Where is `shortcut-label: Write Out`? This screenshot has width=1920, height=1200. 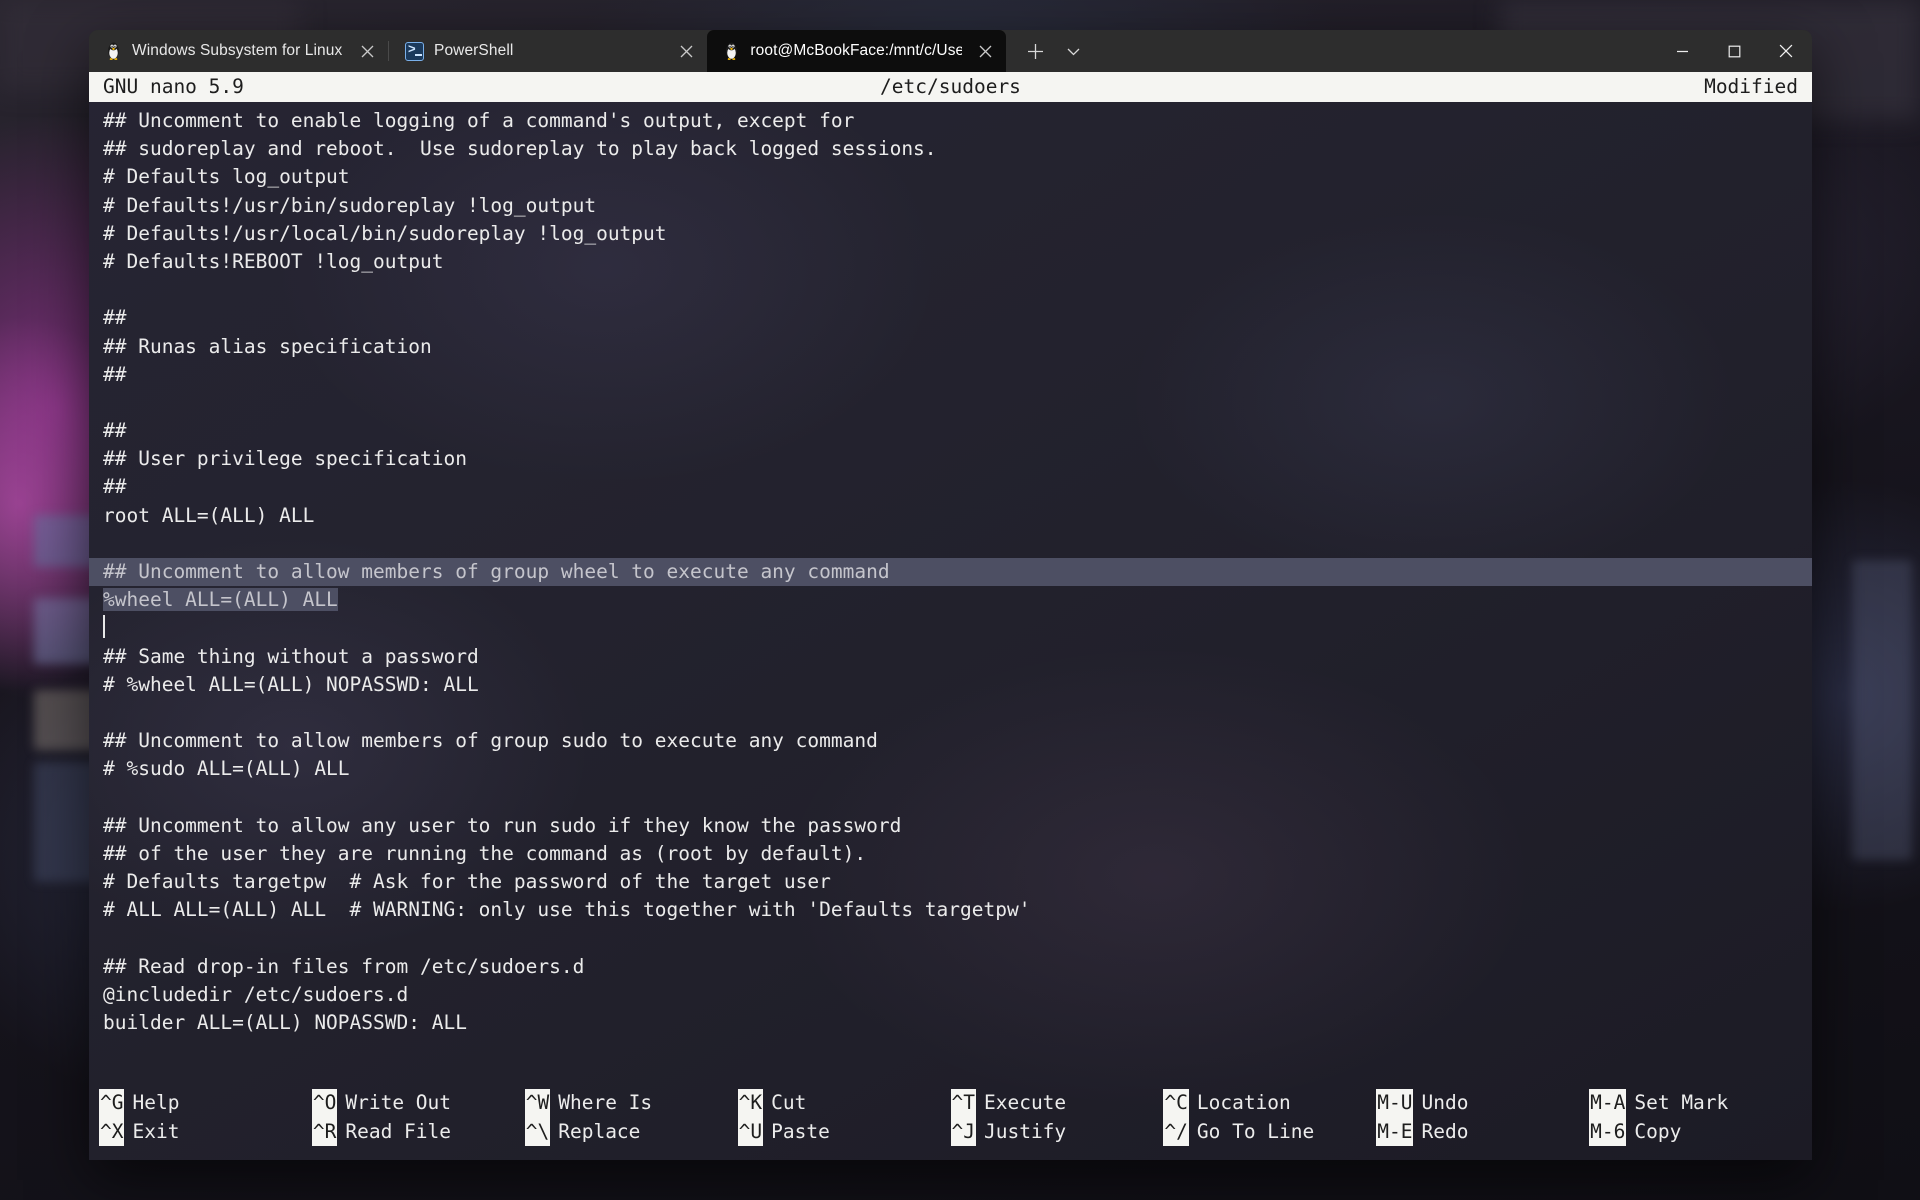
shortcut-label: Write Out is located at coordinates (398, 1102).